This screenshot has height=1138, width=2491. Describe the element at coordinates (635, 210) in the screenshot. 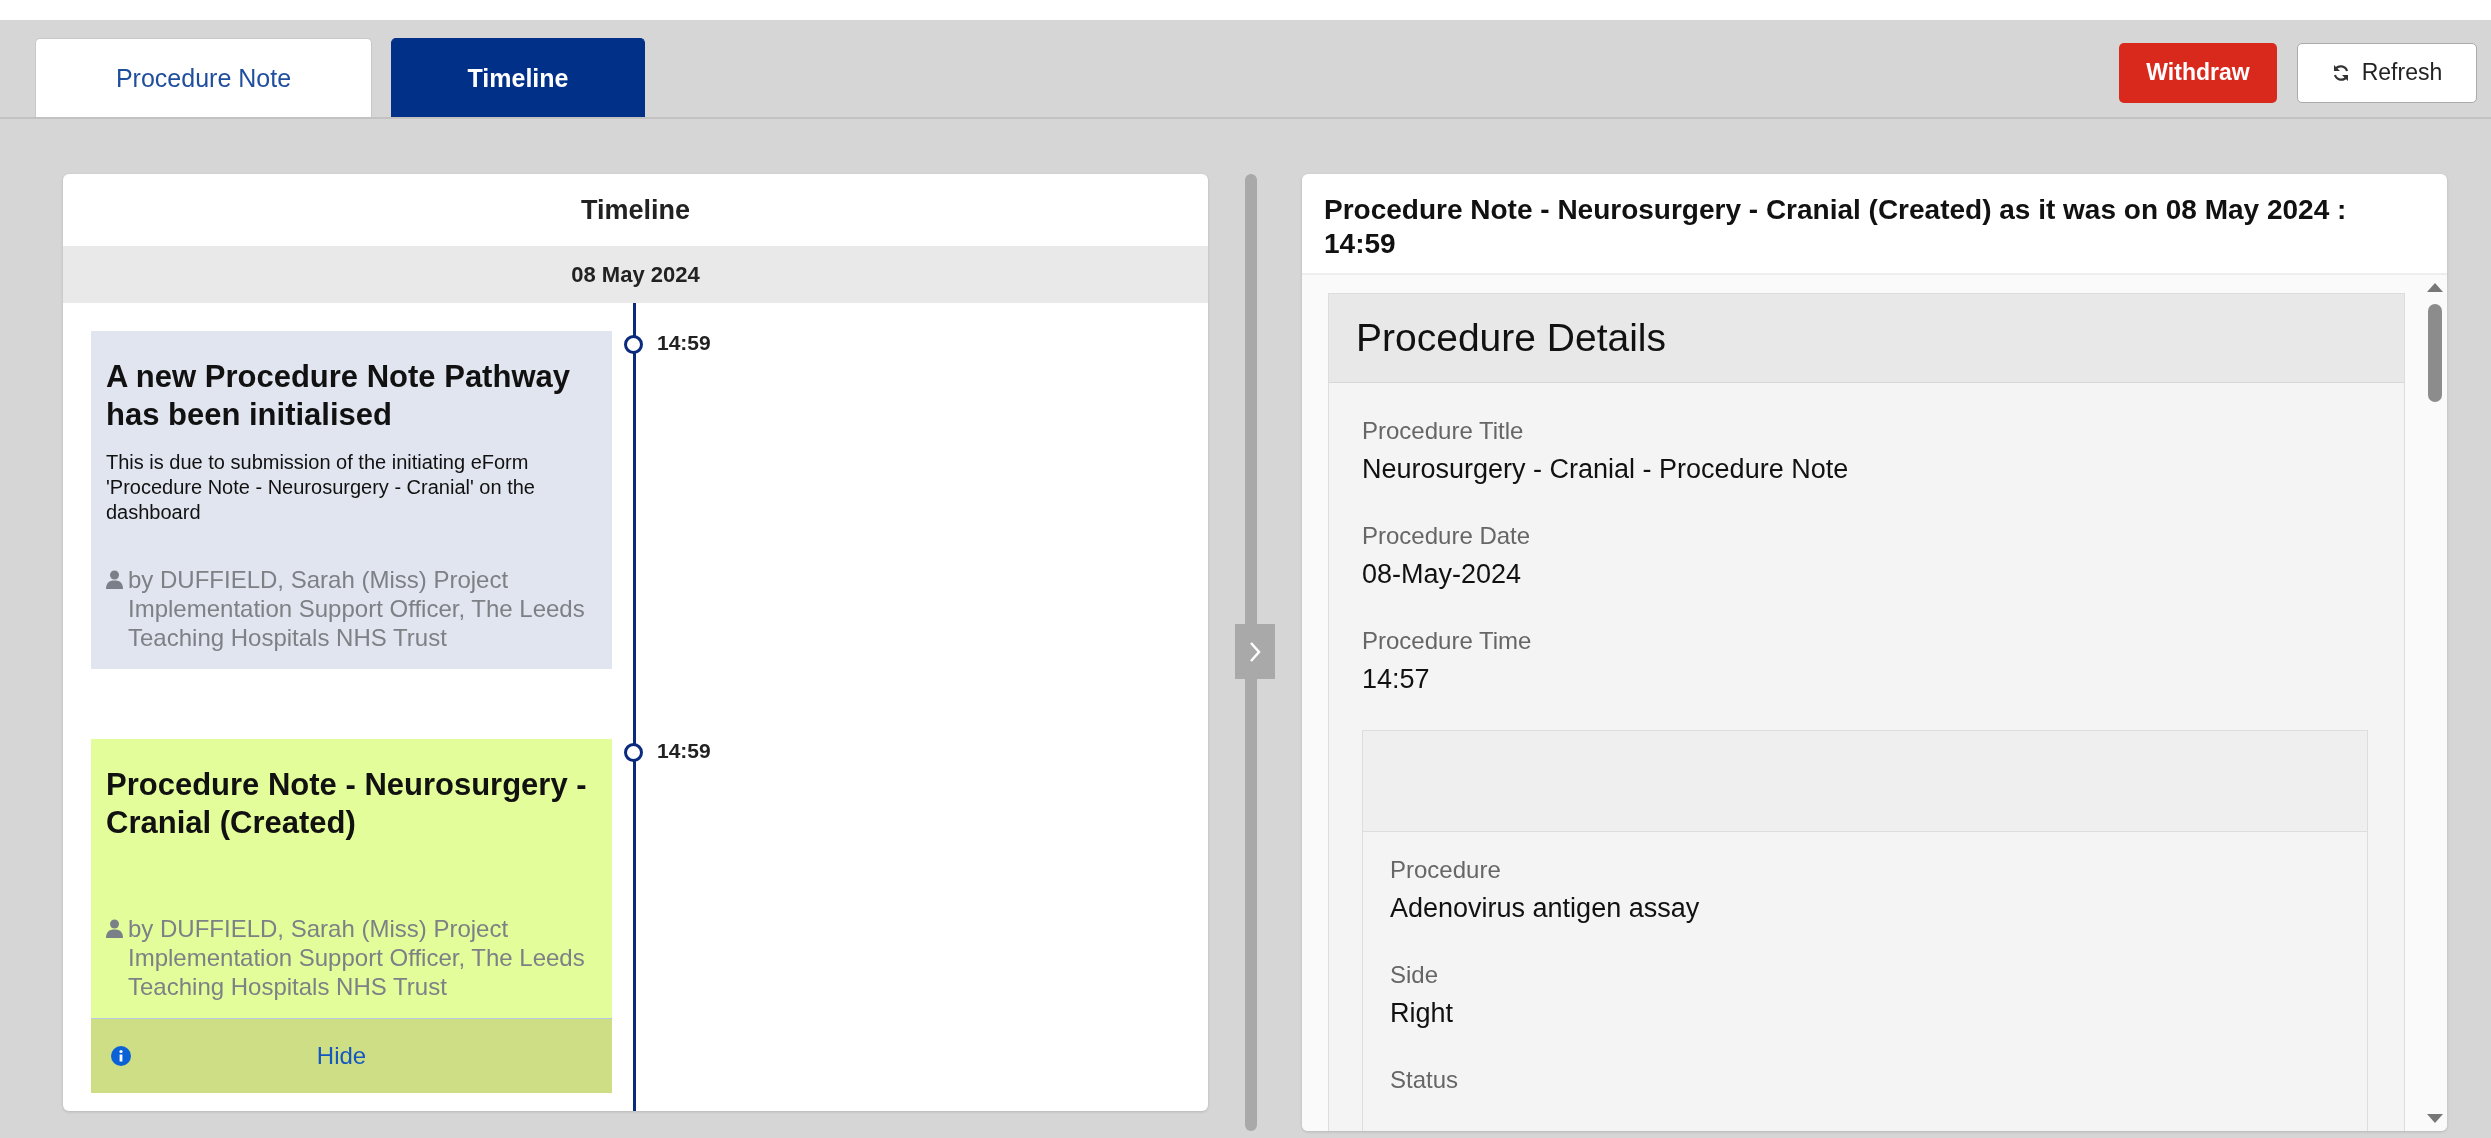

I see `panel-title: Timeline` at that location.